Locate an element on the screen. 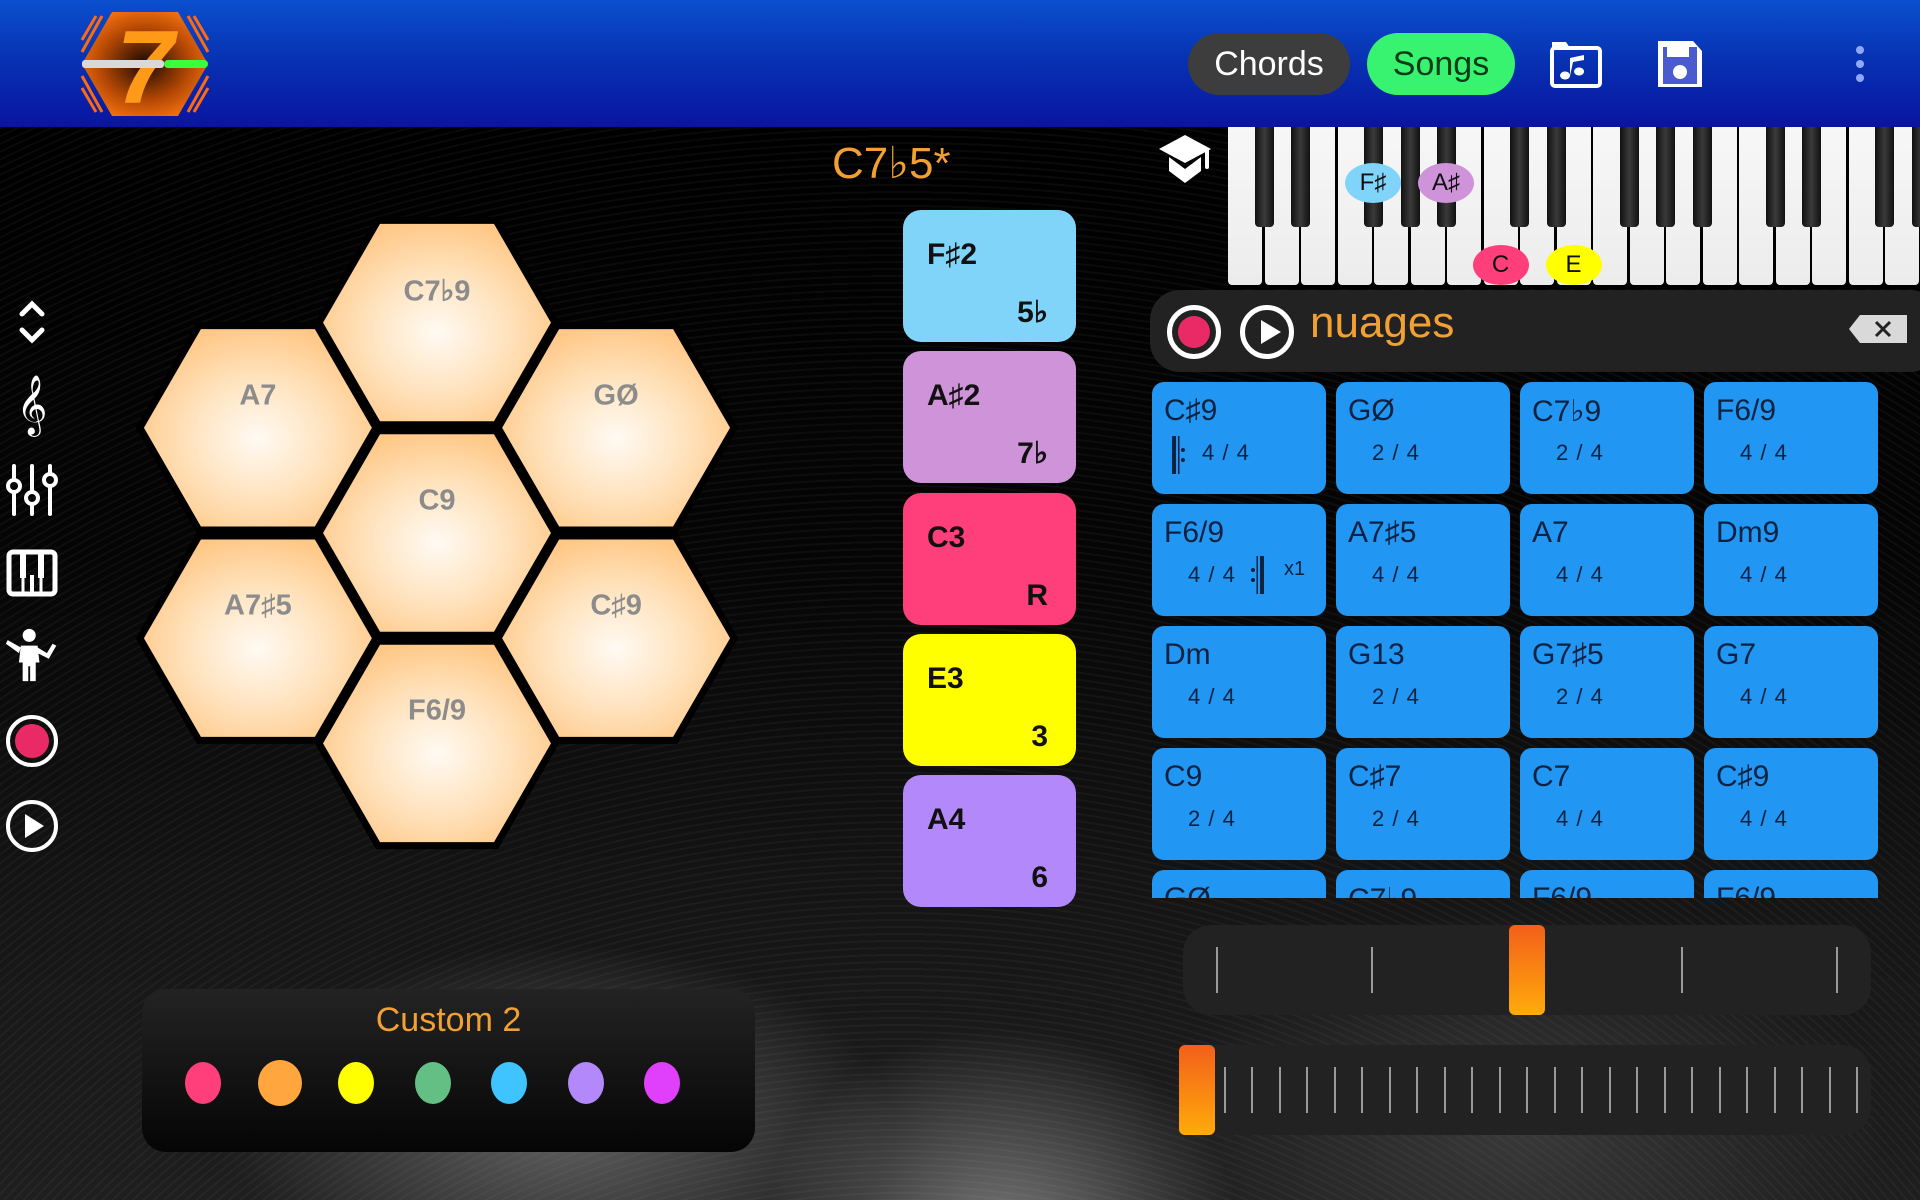 The image size is (1920, 1200). song-chord-cell: GØ 2 / 4 is located at coordinates (1423, 438).